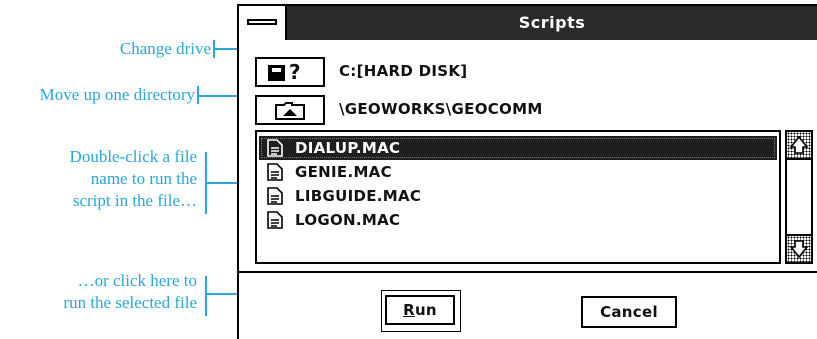  Describe the element at coordinates (441, 109) in the screenshot. I see `current-path-label: \GEOWORKS\GEOCOMM` at that location.